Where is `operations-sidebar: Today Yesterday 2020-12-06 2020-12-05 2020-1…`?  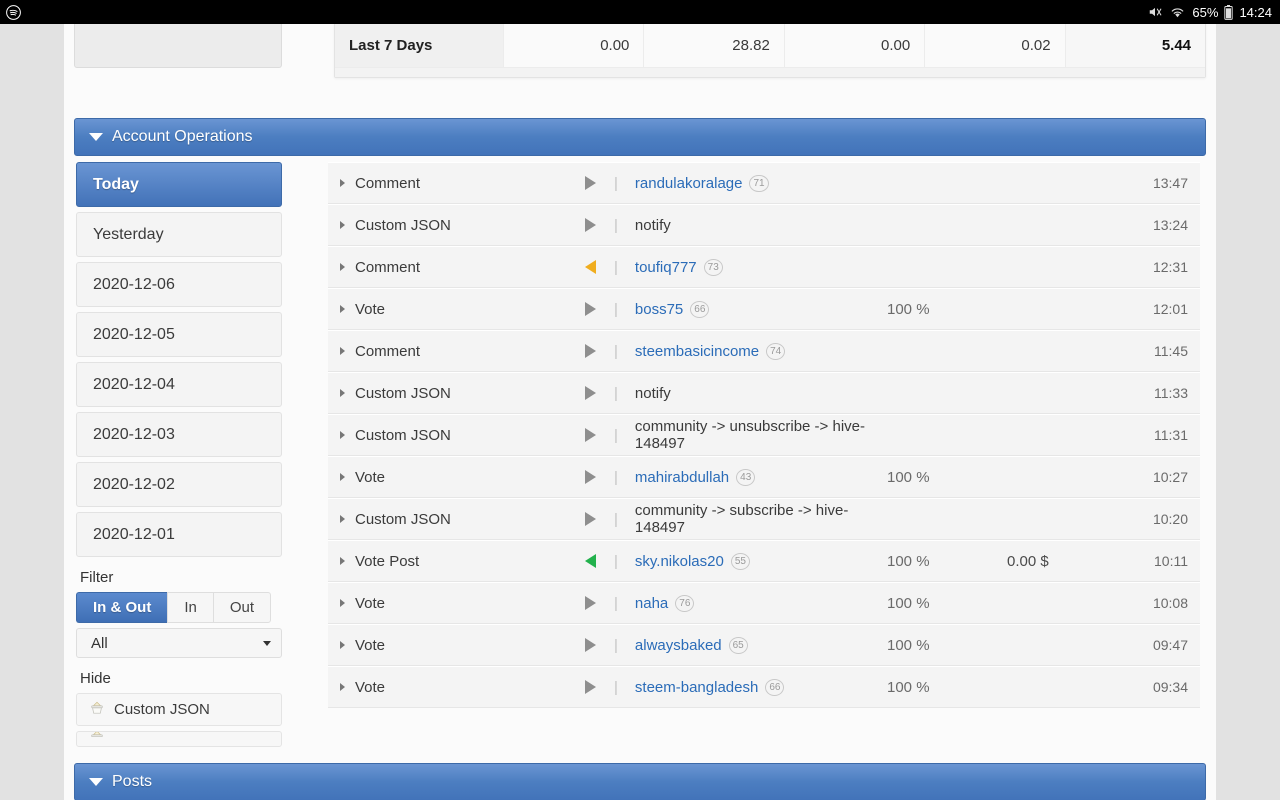 operations-sidebar: Today Yesterday 2020-12-06 2020-12-05 2020-1… is located at coordinates (178, 454).